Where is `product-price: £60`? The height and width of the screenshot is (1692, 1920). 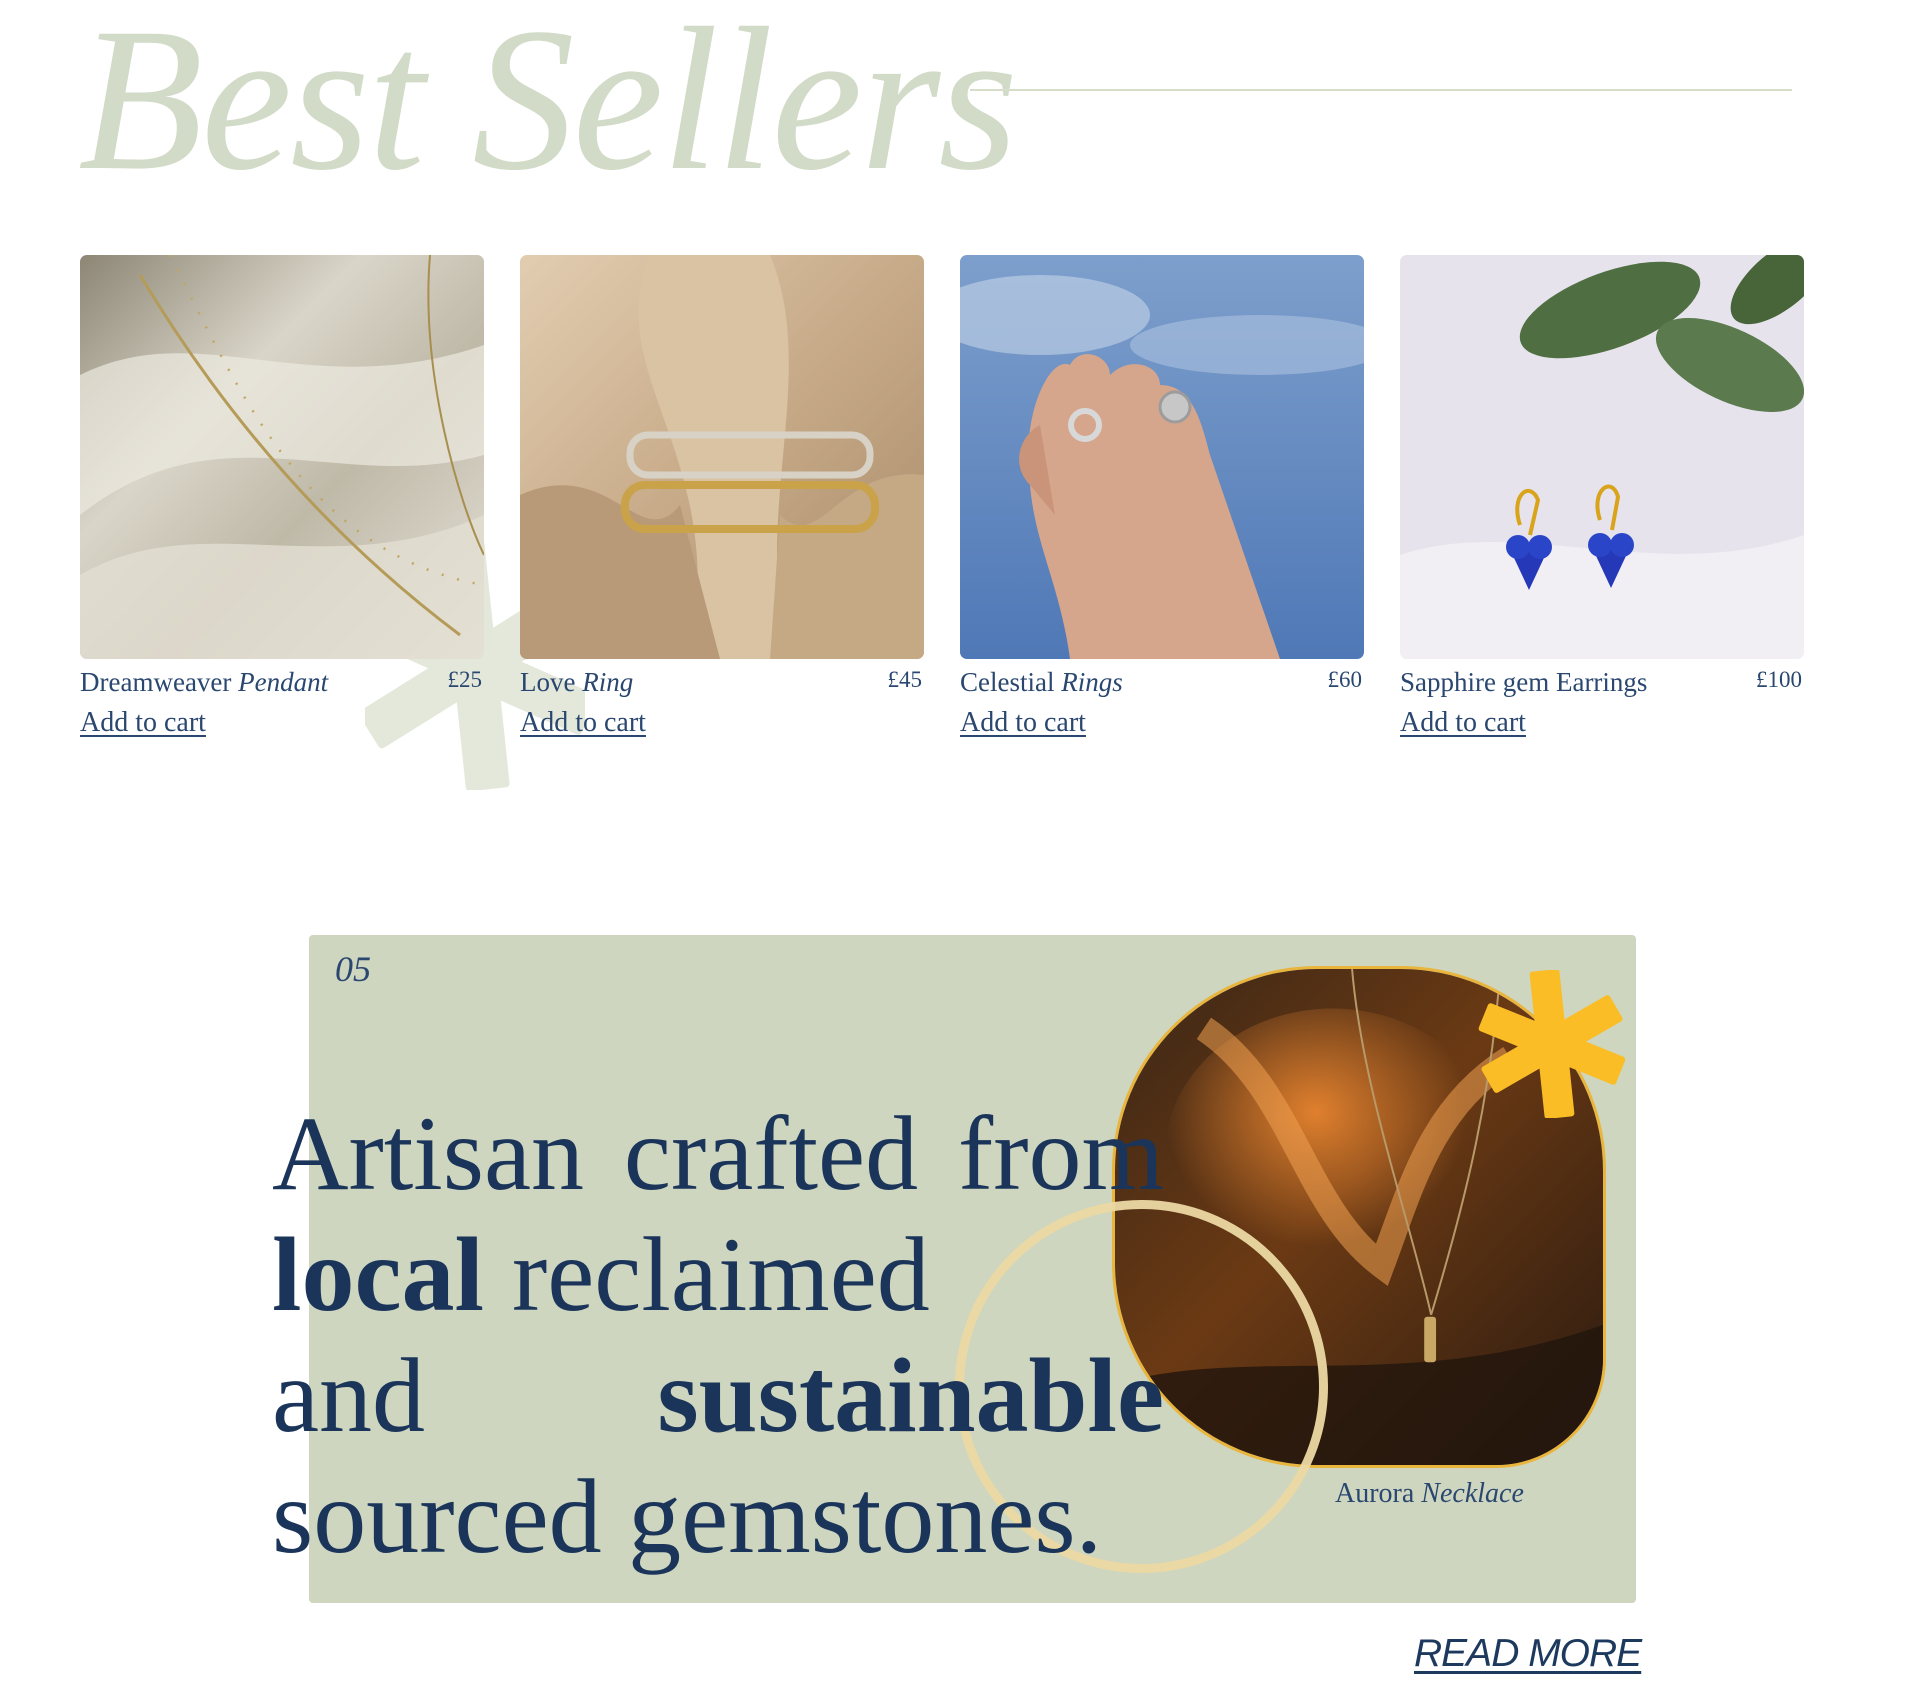 product-price: £60 is located at coordinates (1345, 679).